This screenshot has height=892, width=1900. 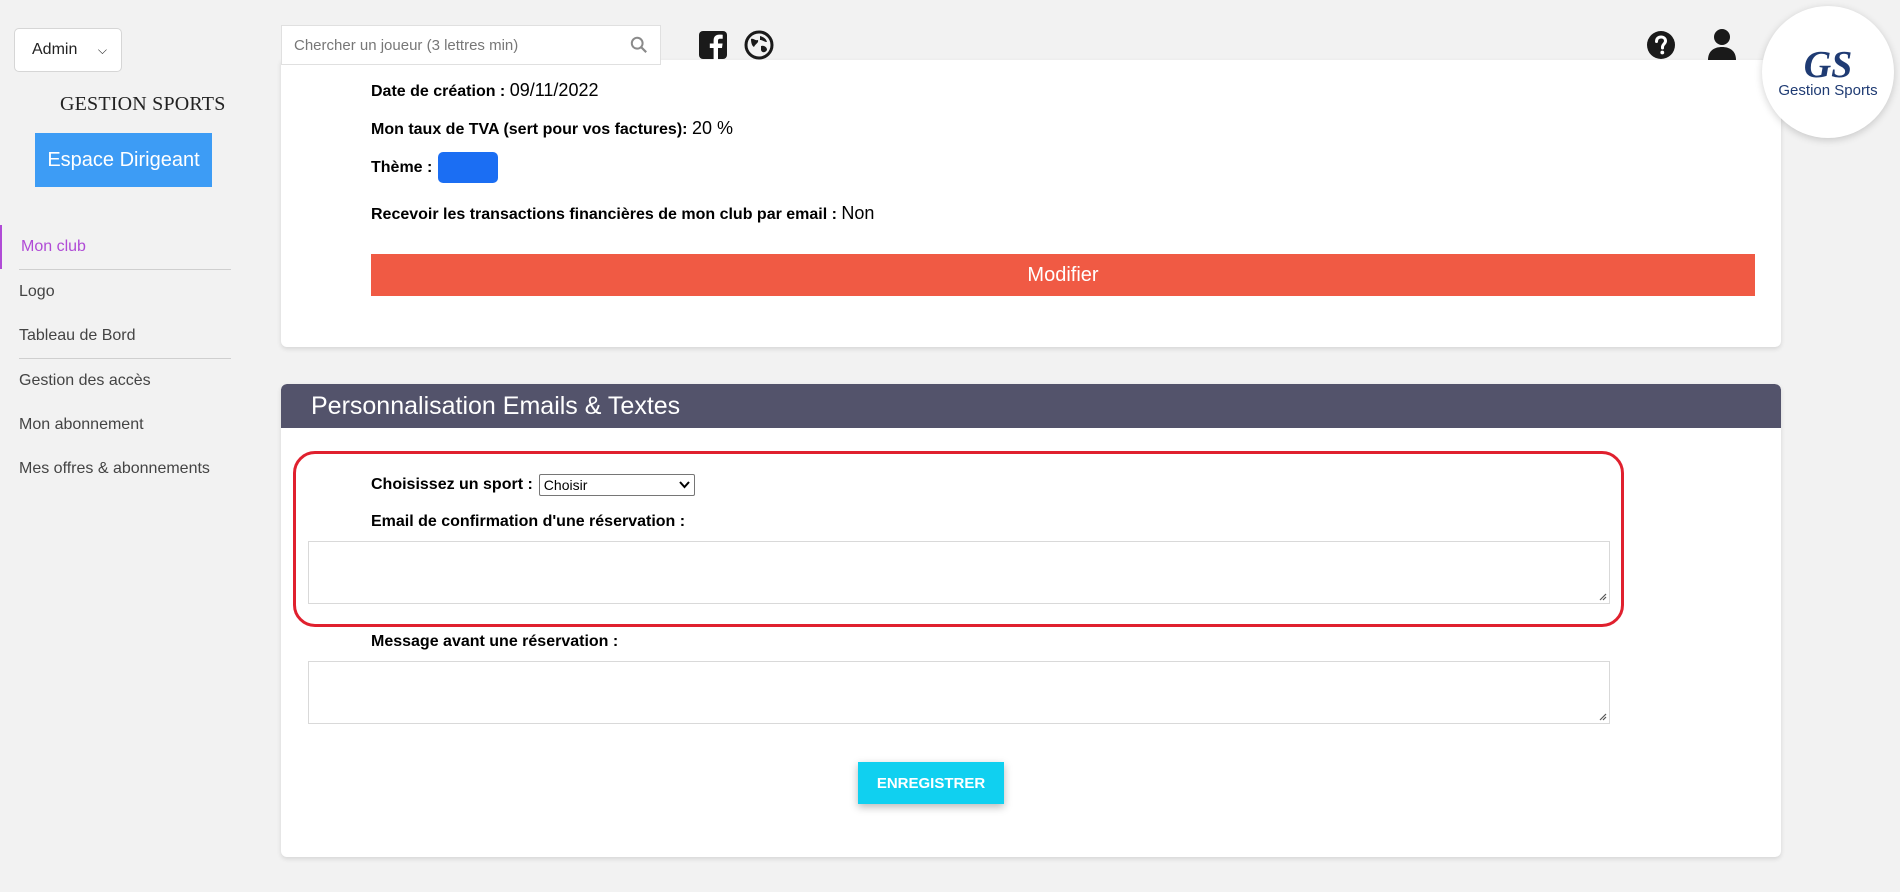 What do you see at coordinates (115, 425) in the screenshot?
I see `sidebar-item-mon-abonnement: Mon abonnement` at bounding box center [115, 425].